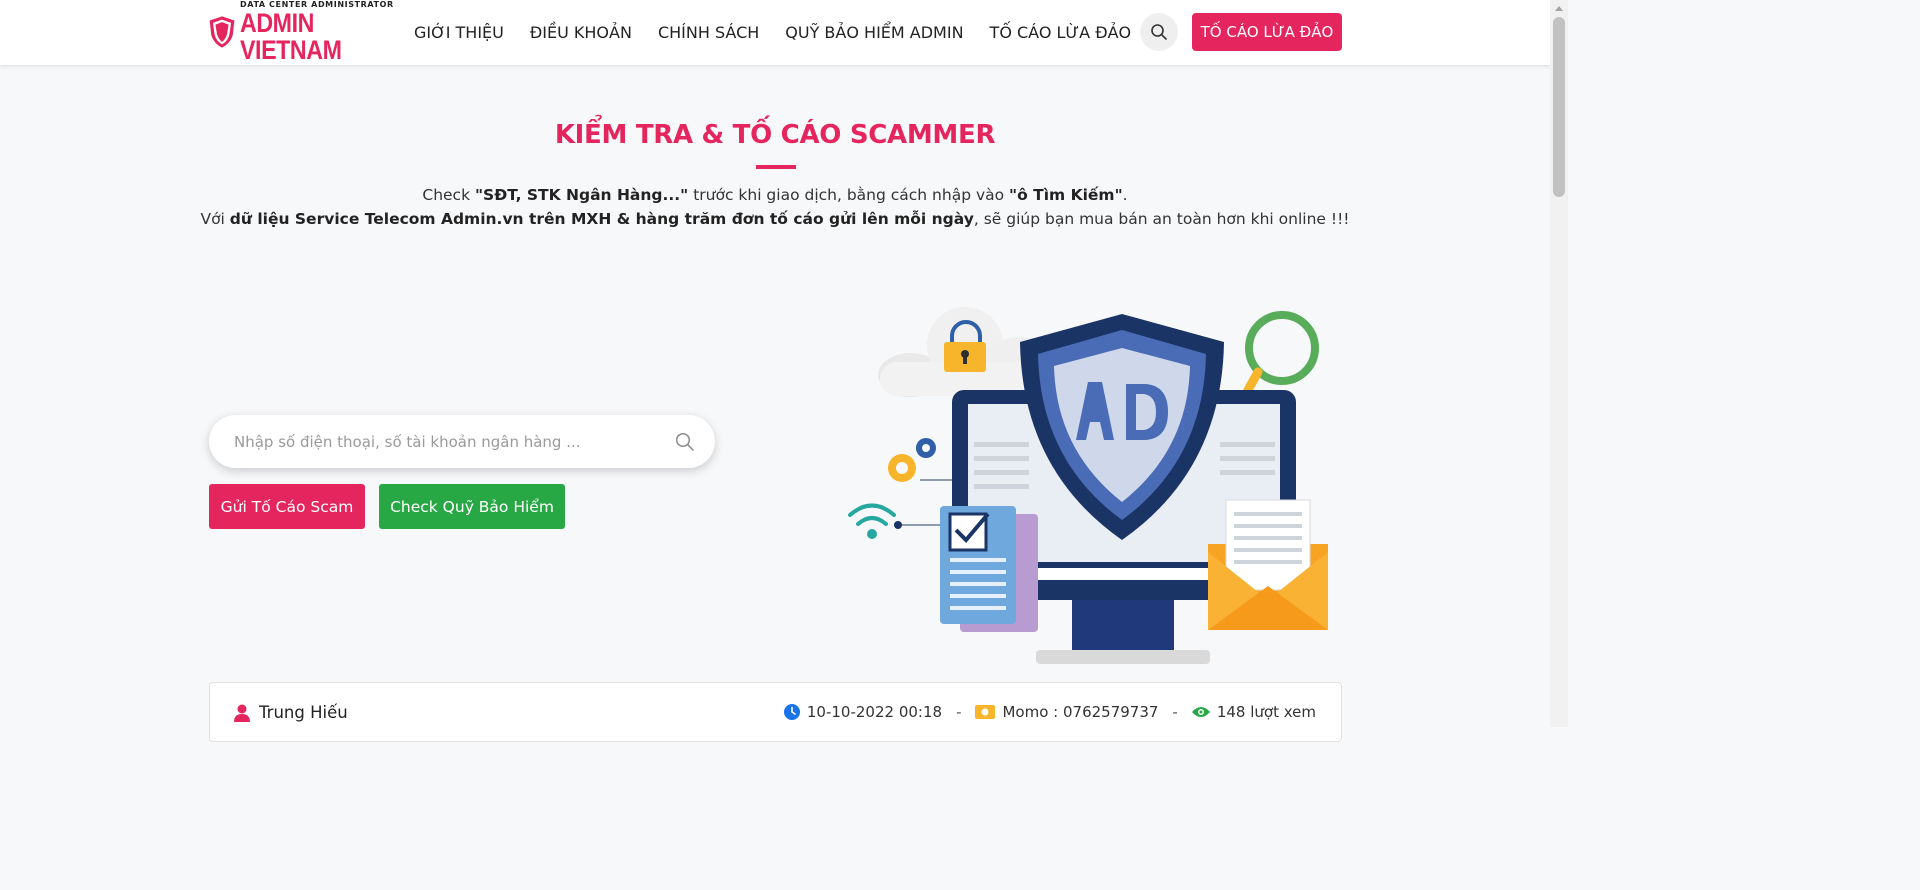  Describe the element at coordinates (472, 506) in the screenshot. I see `check-insurance-button: Check Quỹ Bảo Hiểm` at that location.